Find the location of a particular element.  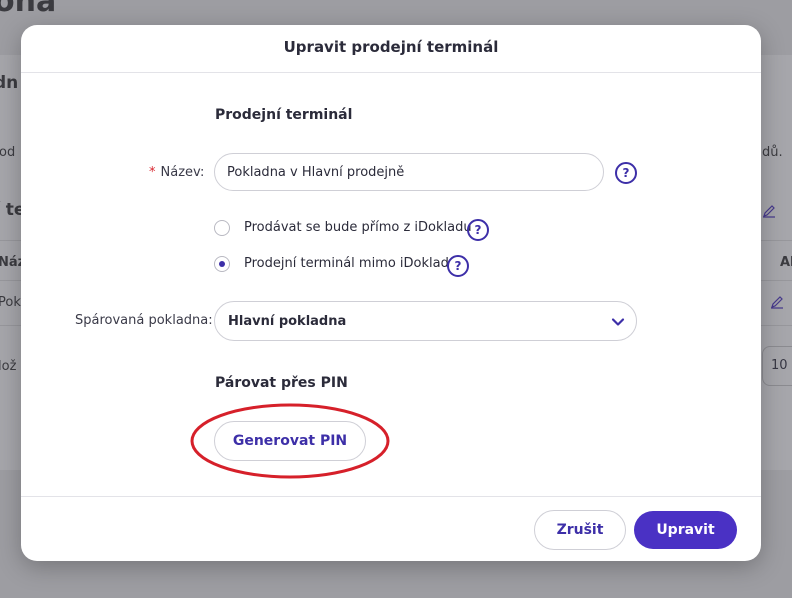

select-value: Hlavní pokladna is located at coordinates (287, 321).